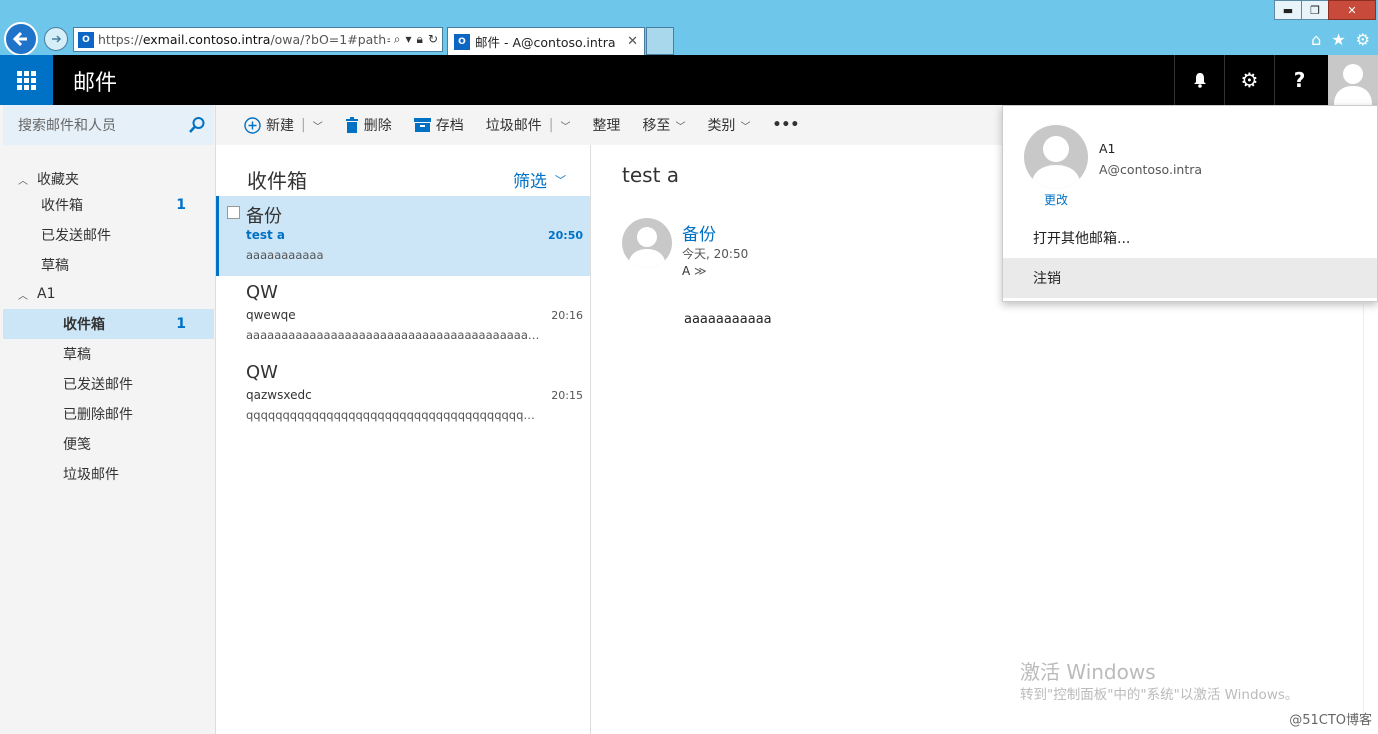  Describe the element at coordinates (67, 126) in the screenshot. I see `search-placeholder: 搜索邮件和人员` at that location.